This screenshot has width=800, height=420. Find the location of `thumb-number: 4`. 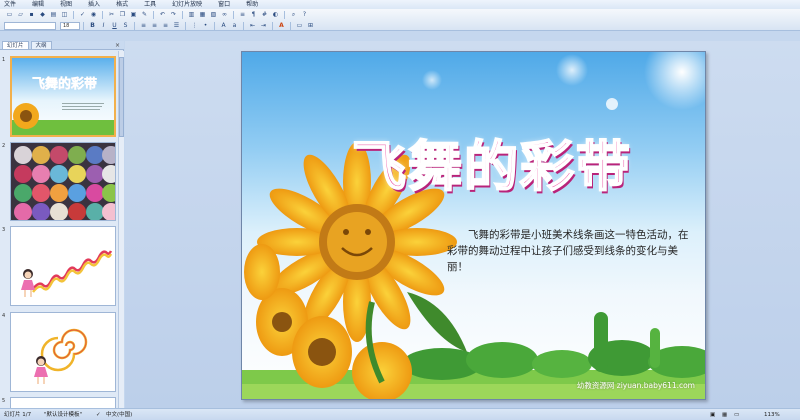

thumb-number: 4 is located at coordinates (4, 316).